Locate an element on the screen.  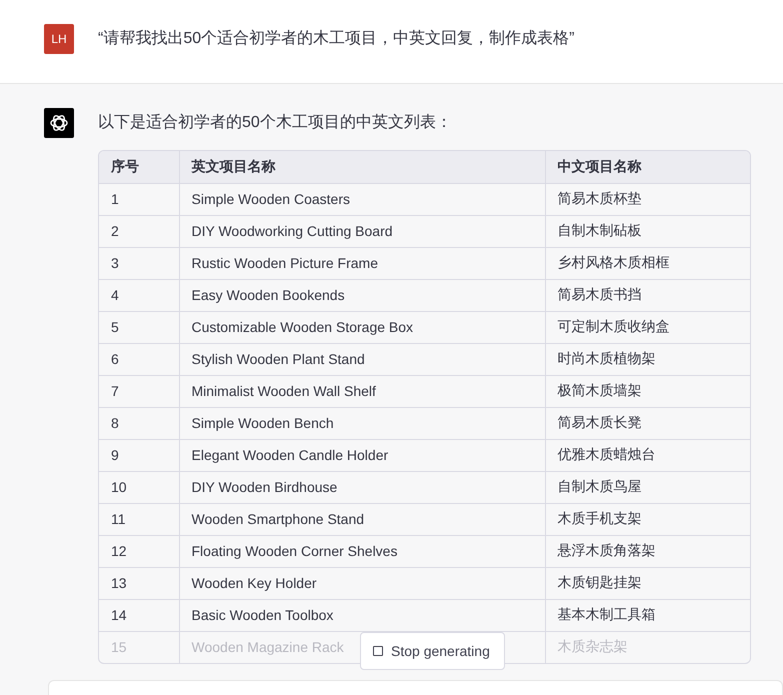
table-cell: 13 is located at coordinates (139, 583).